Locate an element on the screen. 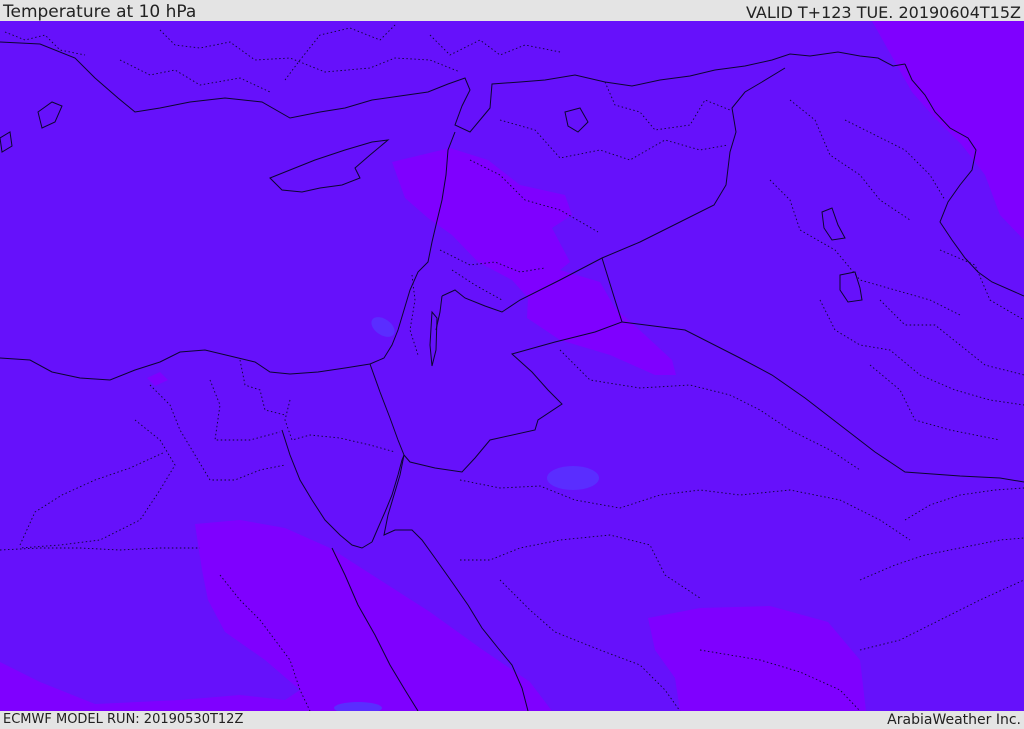 Image resolution: width=1024 pixels, height=729 pixels. model-run: ECMWF MODEL RUN: 20190530T12Z is located at coordinates (123, 719).